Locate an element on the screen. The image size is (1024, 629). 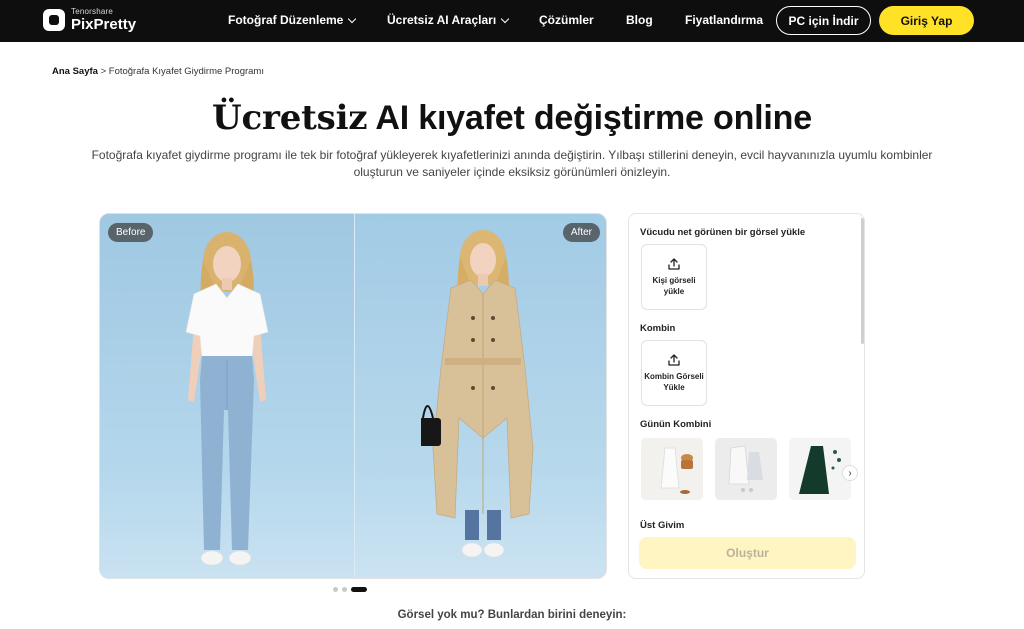
title-highlight: Ücretsiz is located at coordinates (290, 118).